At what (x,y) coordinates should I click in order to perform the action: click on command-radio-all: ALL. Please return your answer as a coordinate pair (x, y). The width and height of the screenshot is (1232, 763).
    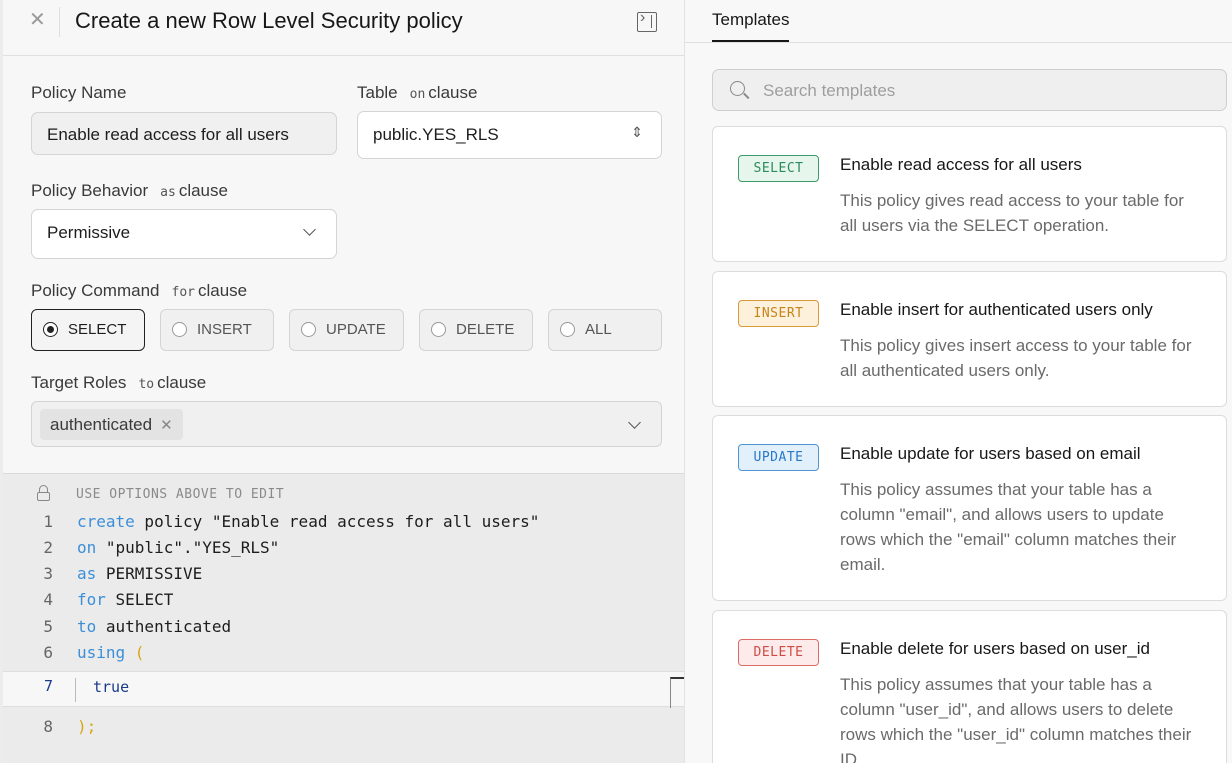
    Looking at the image, I should click on (605, 330).